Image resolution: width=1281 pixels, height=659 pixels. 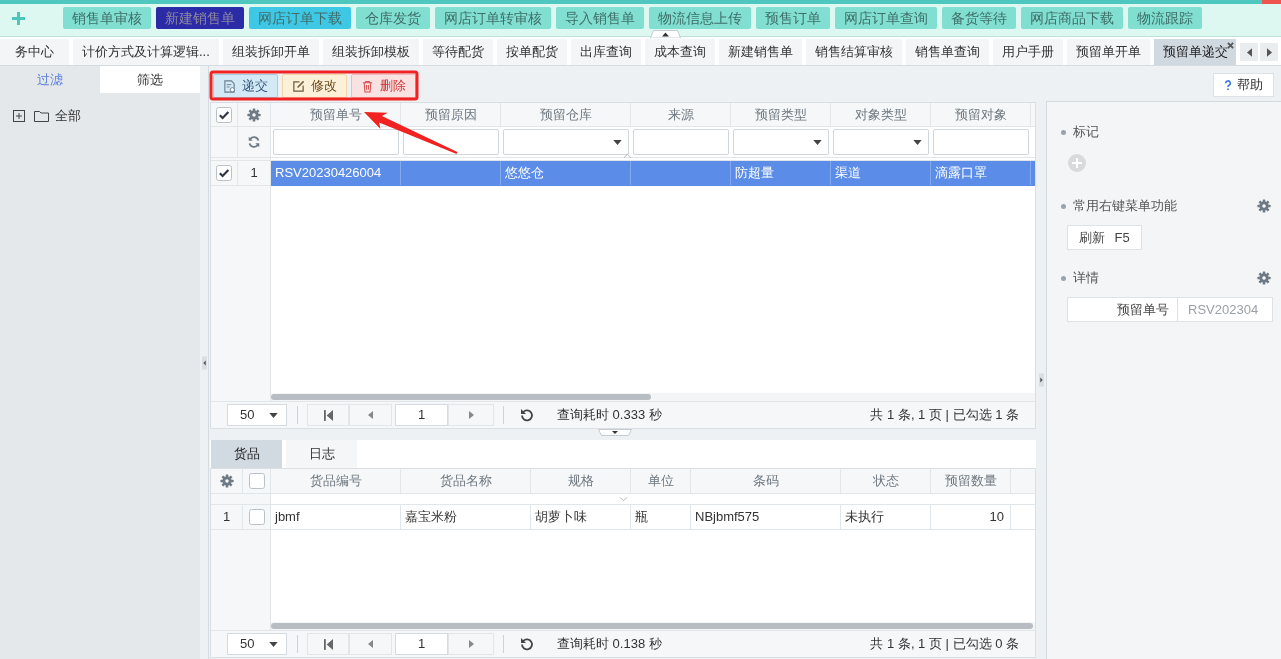 What do you see at coordinates (34, 52) in the screenshot?
I see `tab: 务中心` at bounding box center [34, 52].